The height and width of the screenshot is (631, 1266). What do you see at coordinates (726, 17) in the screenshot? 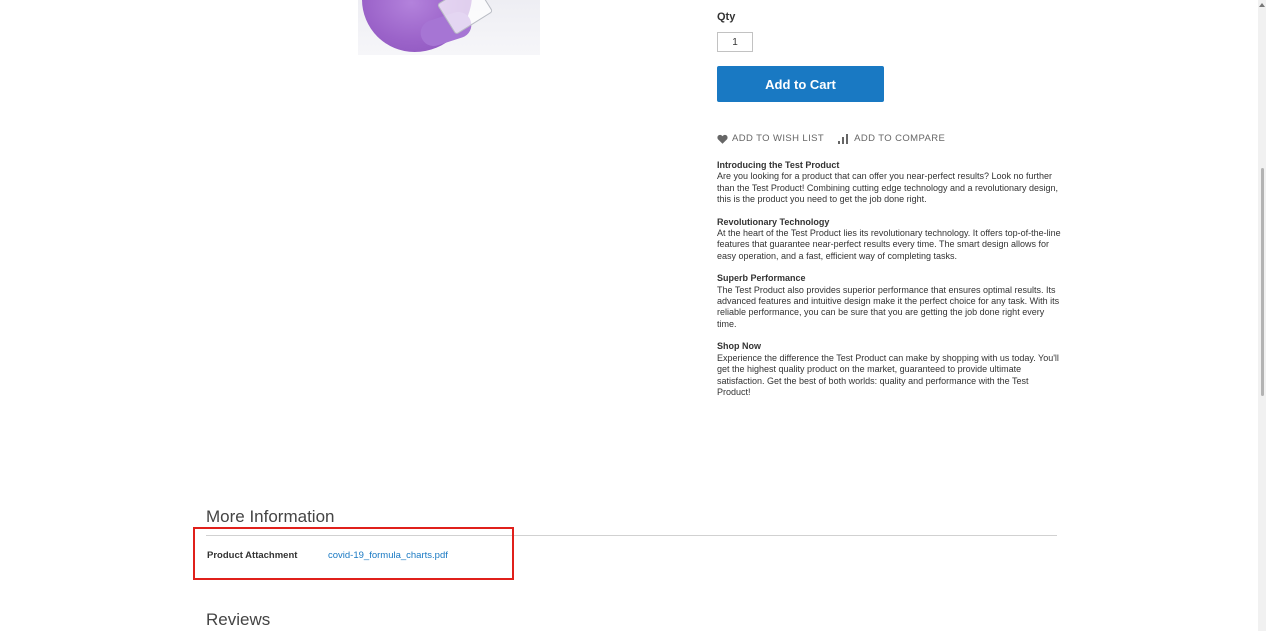
I see `qty-label: Qty` at bounding box center [726, 17].